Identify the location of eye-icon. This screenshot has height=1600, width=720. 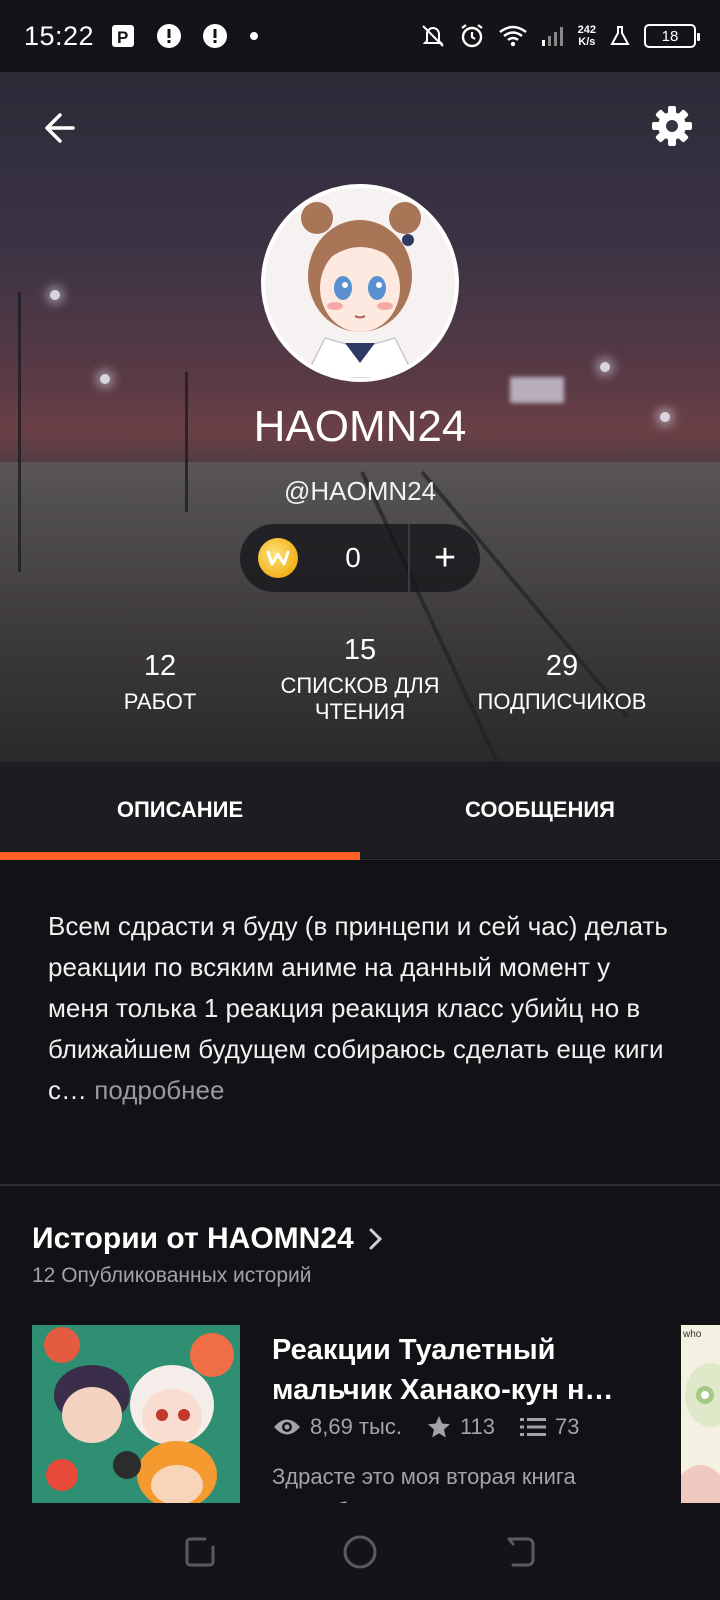
(287, 1427).